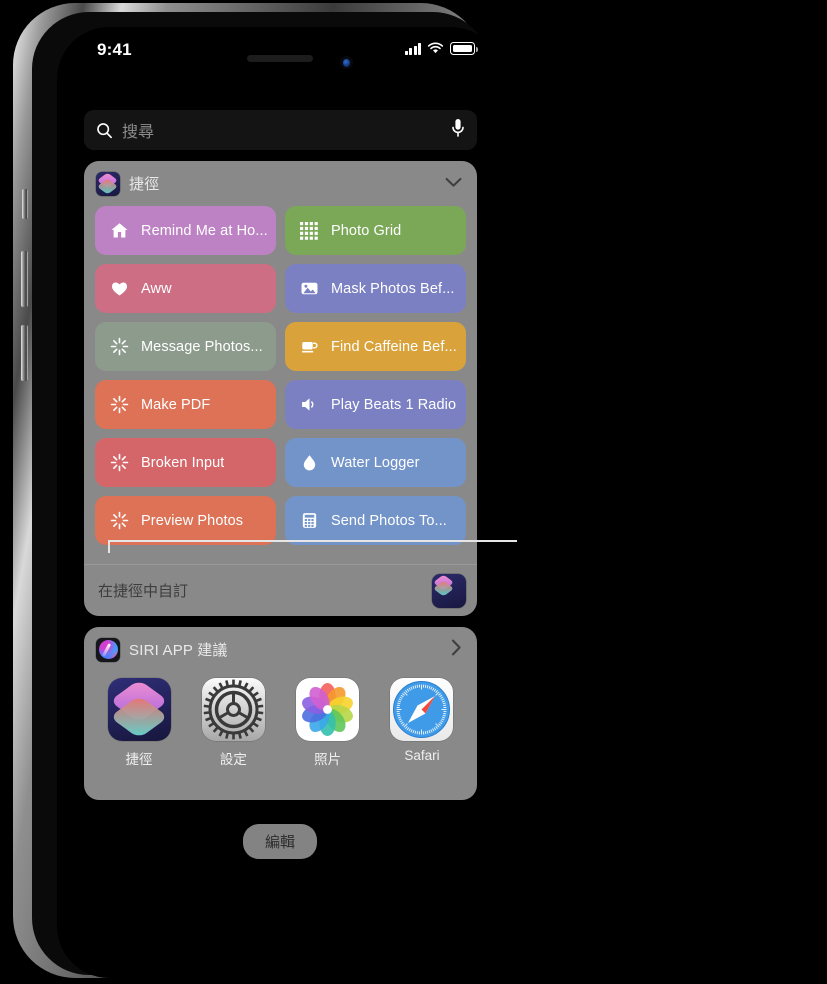 The width and height of the screenshot is (827, 984). I want to click on shortcut-tile-label: Play Beats 1 Radio, so click(394, 404).